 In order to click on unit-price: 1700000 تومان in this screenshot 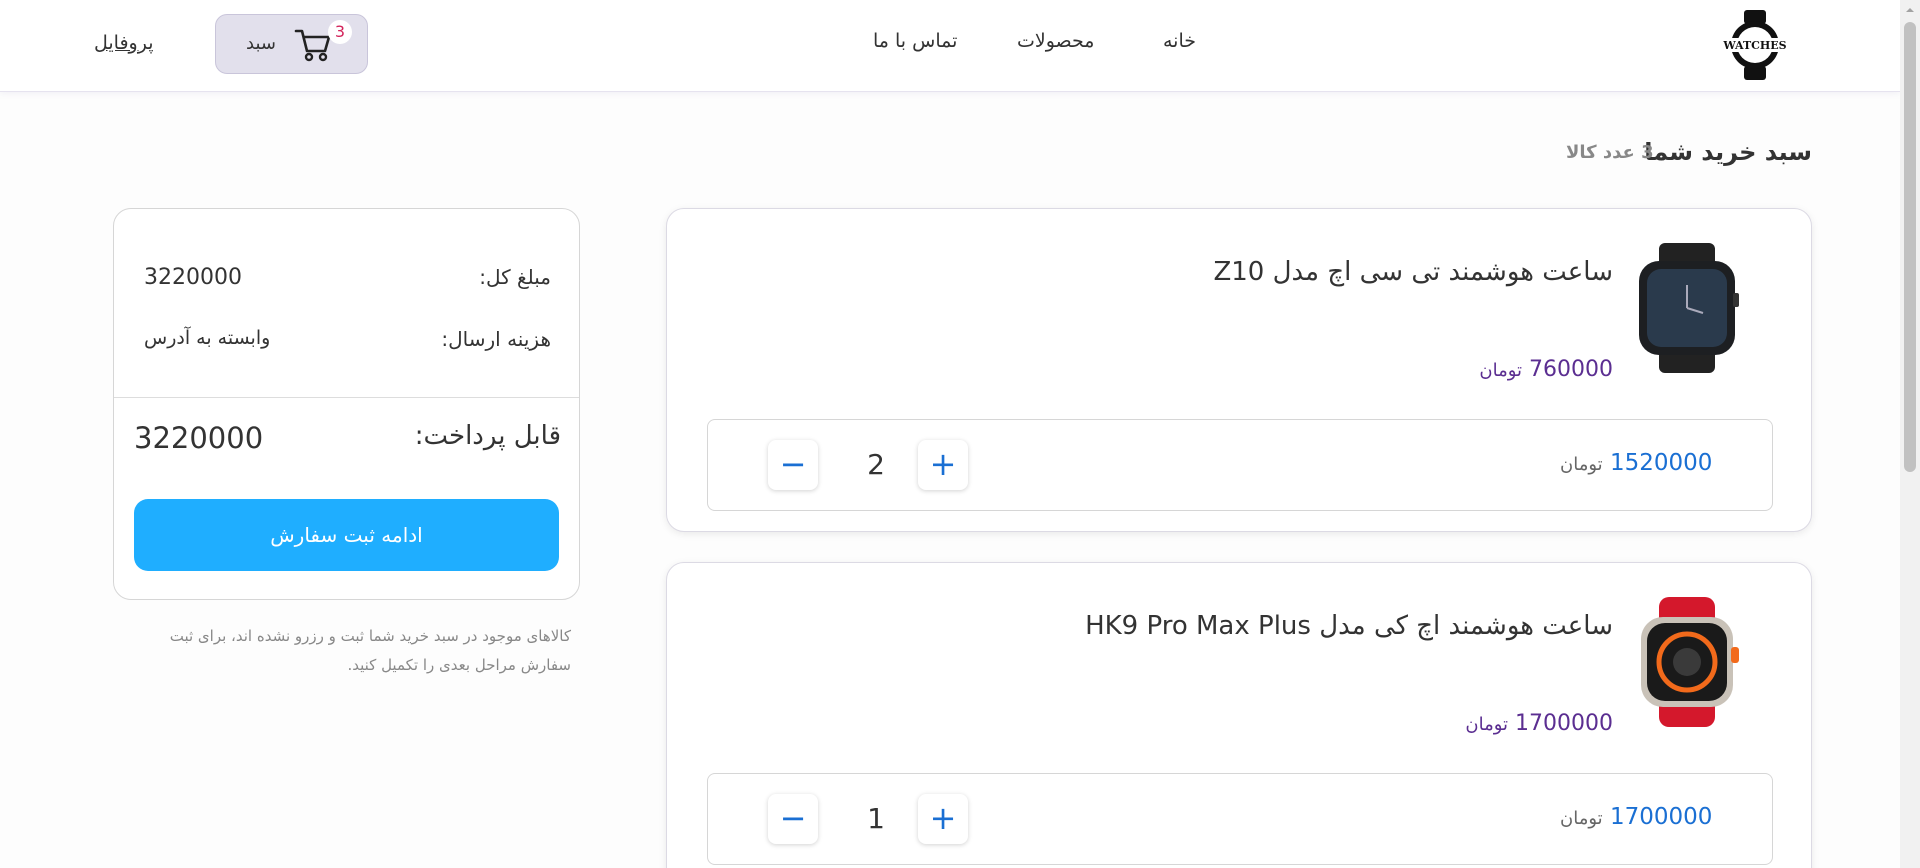, I will do `click(1539, 723)`.